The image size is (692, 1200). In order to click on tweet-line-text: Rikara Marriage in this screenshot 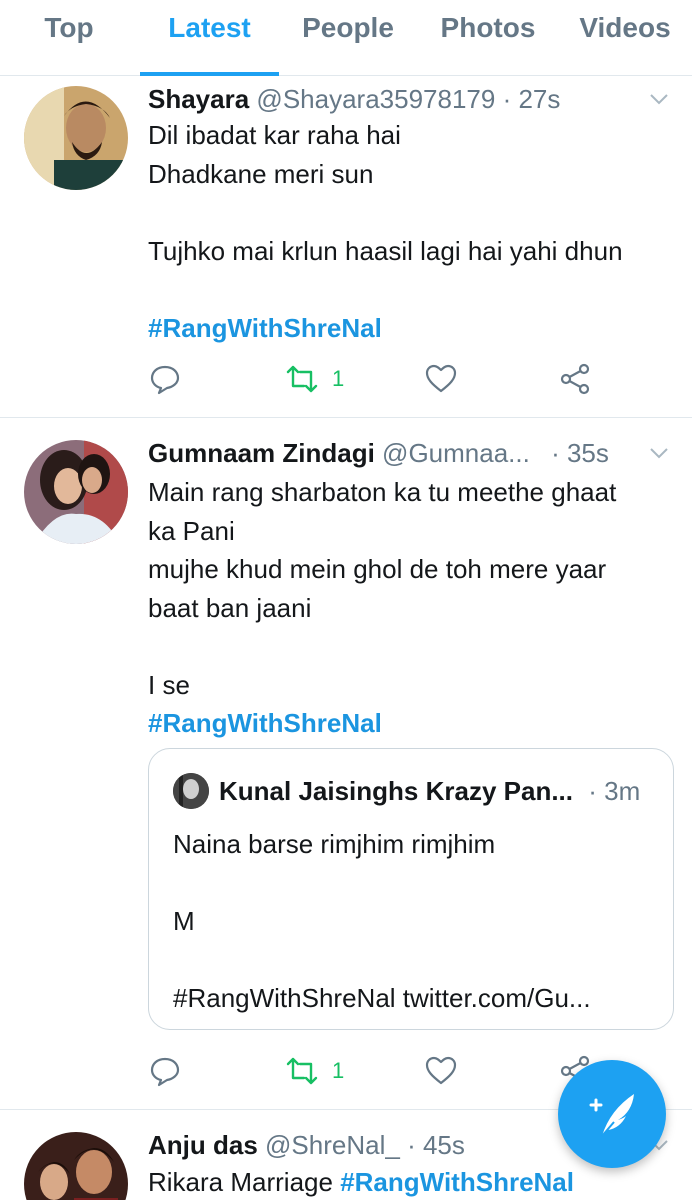, I will do `click(240, 1182)`.